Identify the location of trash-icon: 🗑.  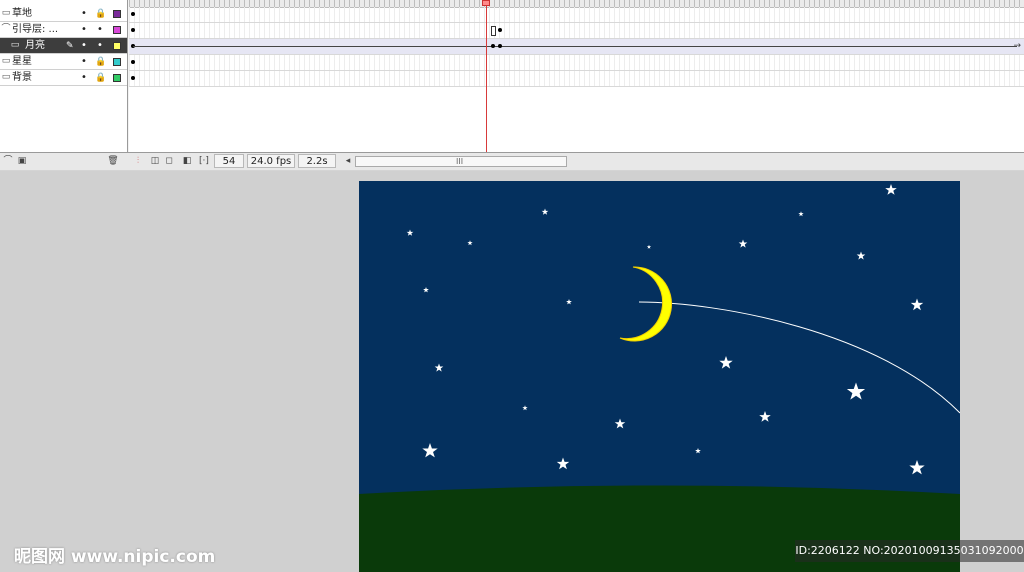
(113, 161).